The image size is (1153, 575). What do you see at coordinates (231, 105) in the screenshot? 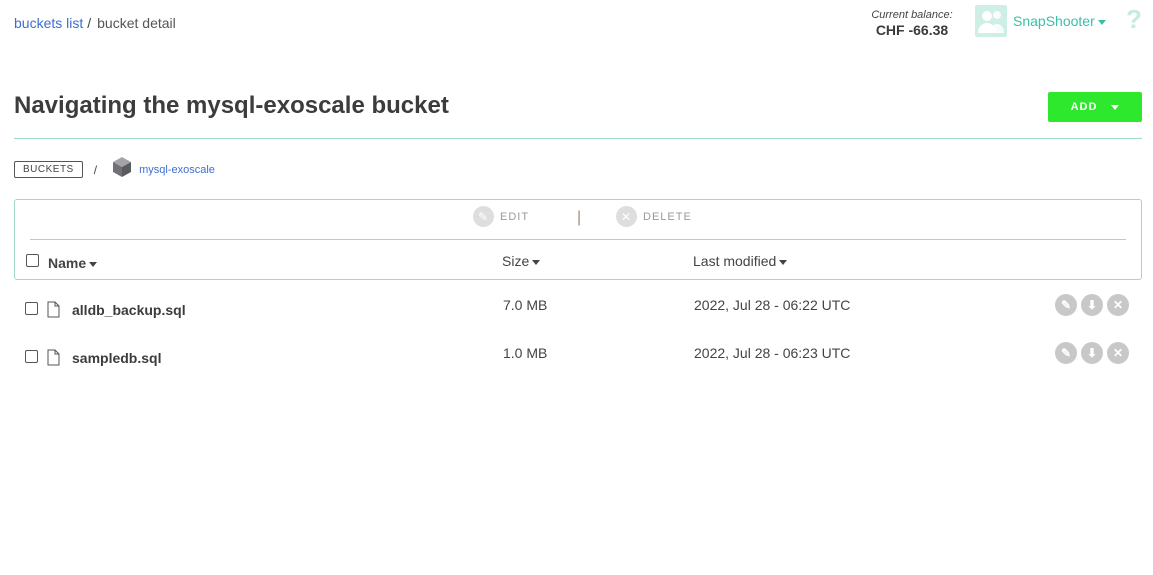
I see `page-title: Navigating the mysql-exoscale bucket` at bounding box center [231, 105].